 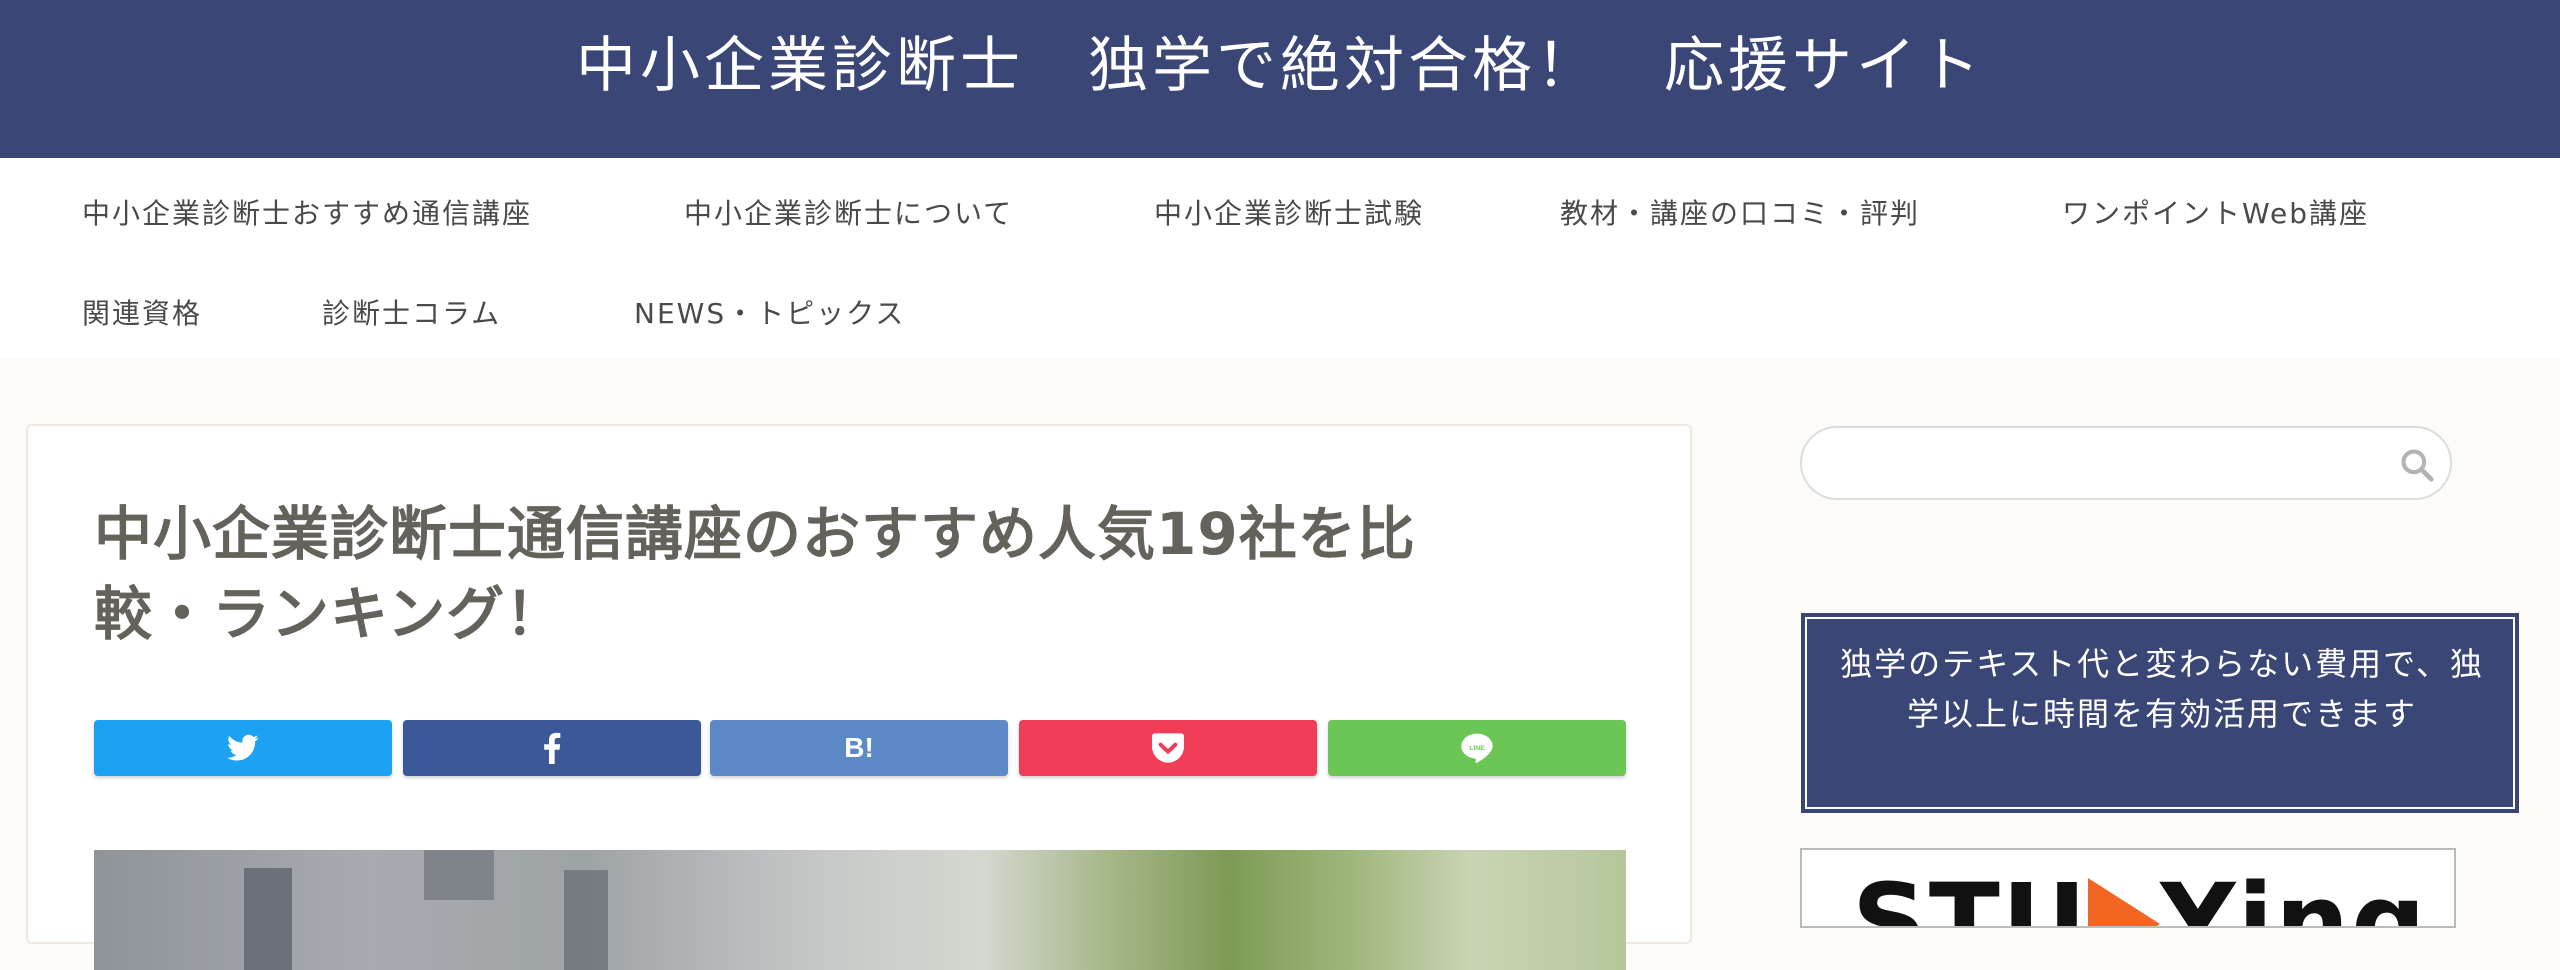 I want to click on search-input, so click(x=2110, y=463).